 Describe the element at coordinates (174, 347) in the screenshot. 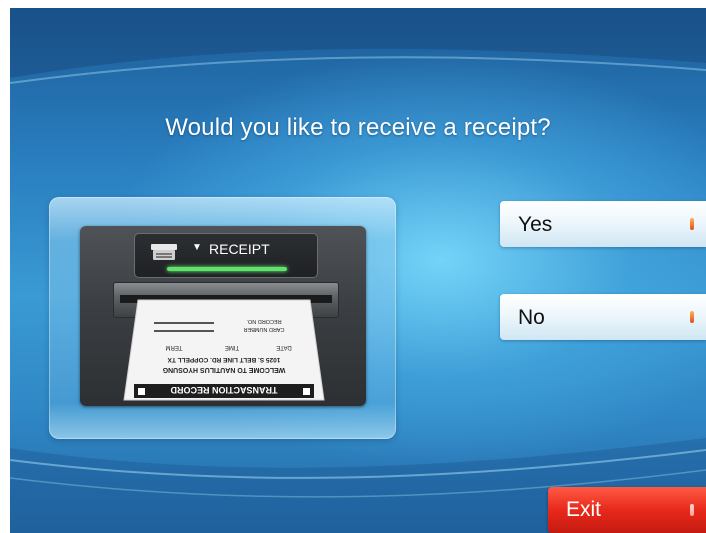

I see `receipt-line-term: TERM` at that location.